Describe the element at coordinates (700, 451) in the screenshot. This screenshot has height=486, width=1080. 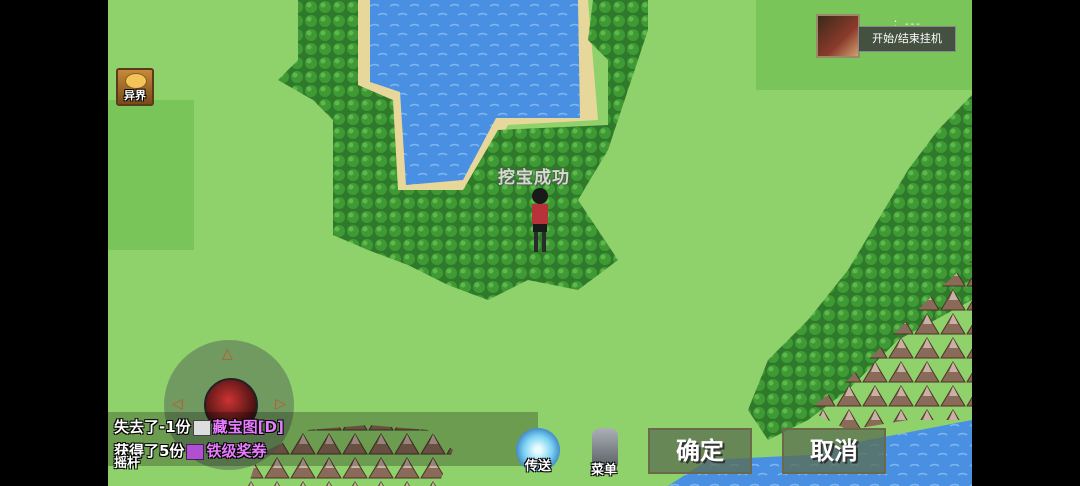
I see `confirm-button: 确定` at that location.